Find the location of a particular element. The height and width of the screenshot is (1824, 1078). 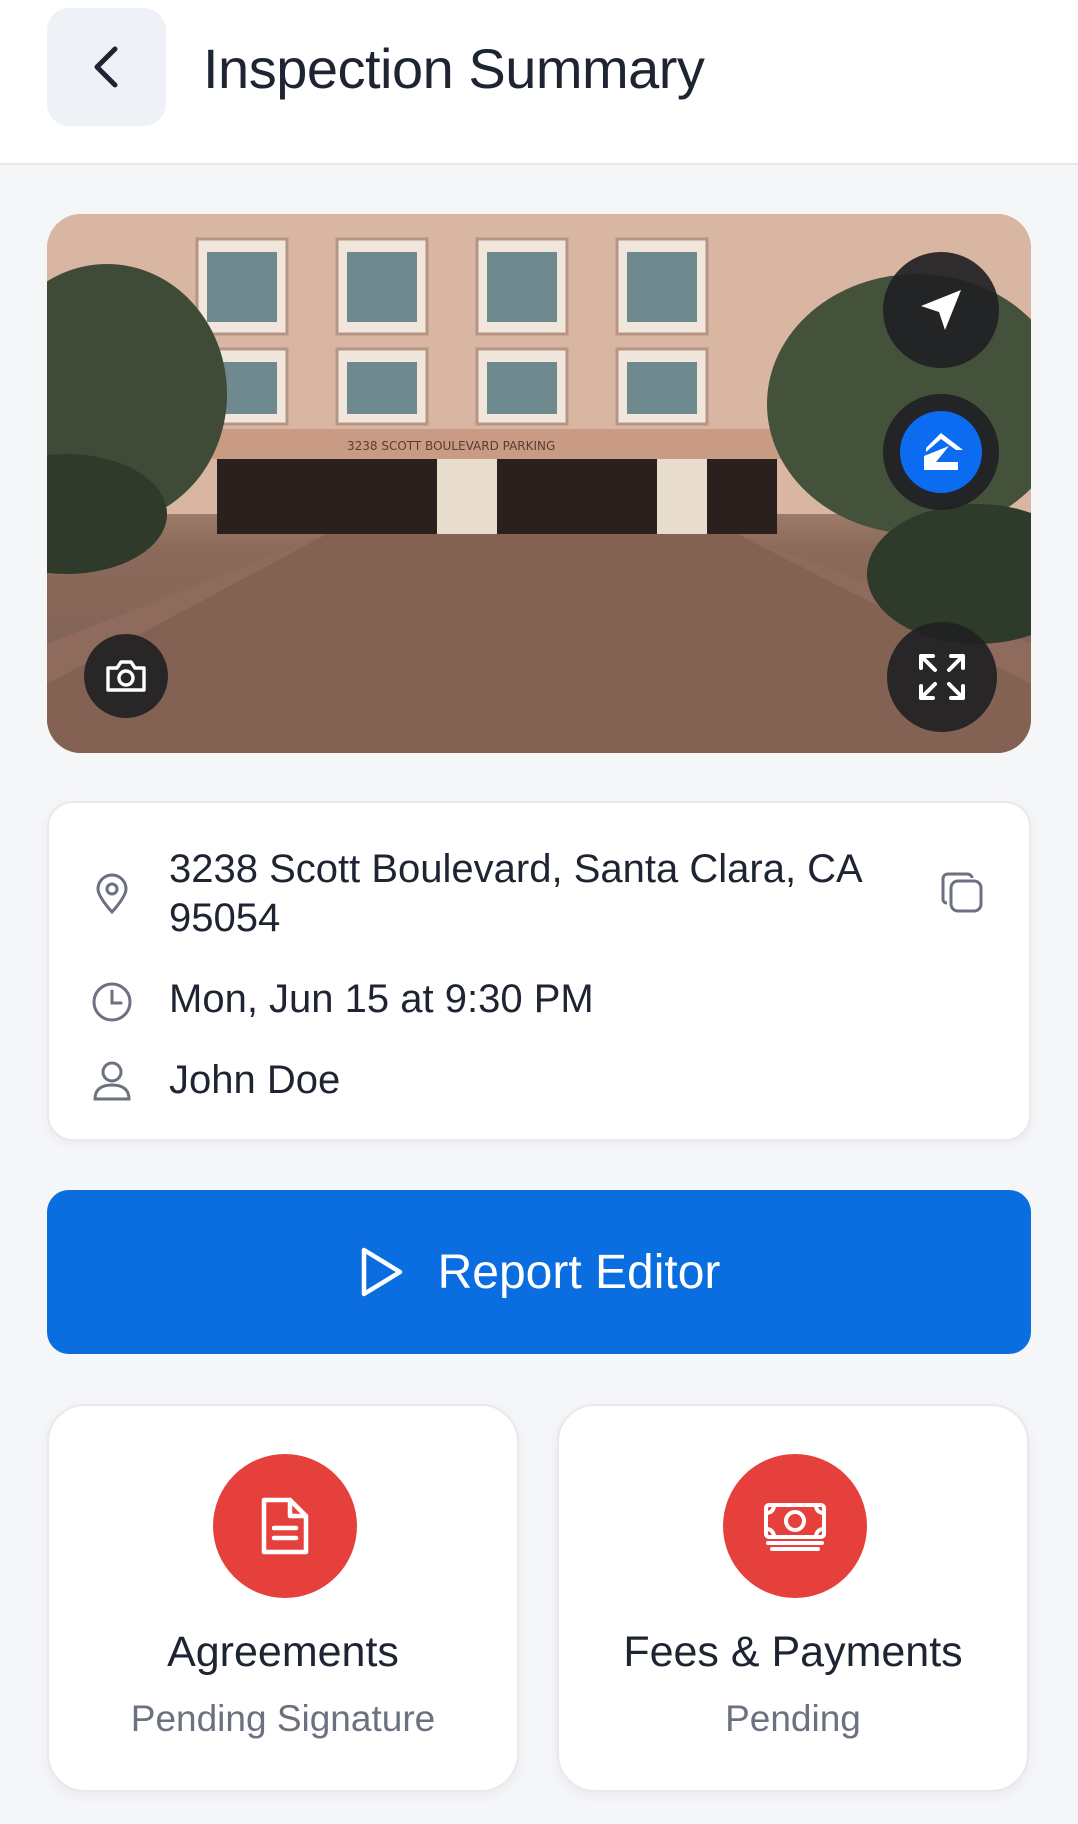

play-icon is located at coordinates (381, 1272).